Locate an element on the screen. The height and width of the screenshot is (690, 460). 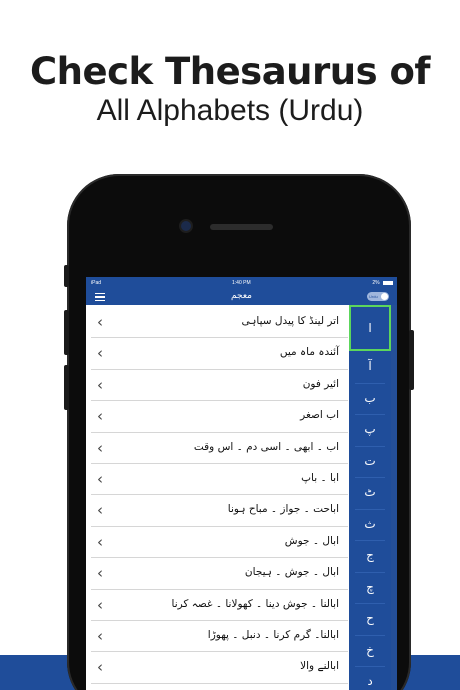
earpiece-speaker is located at coordinates (241, 227).